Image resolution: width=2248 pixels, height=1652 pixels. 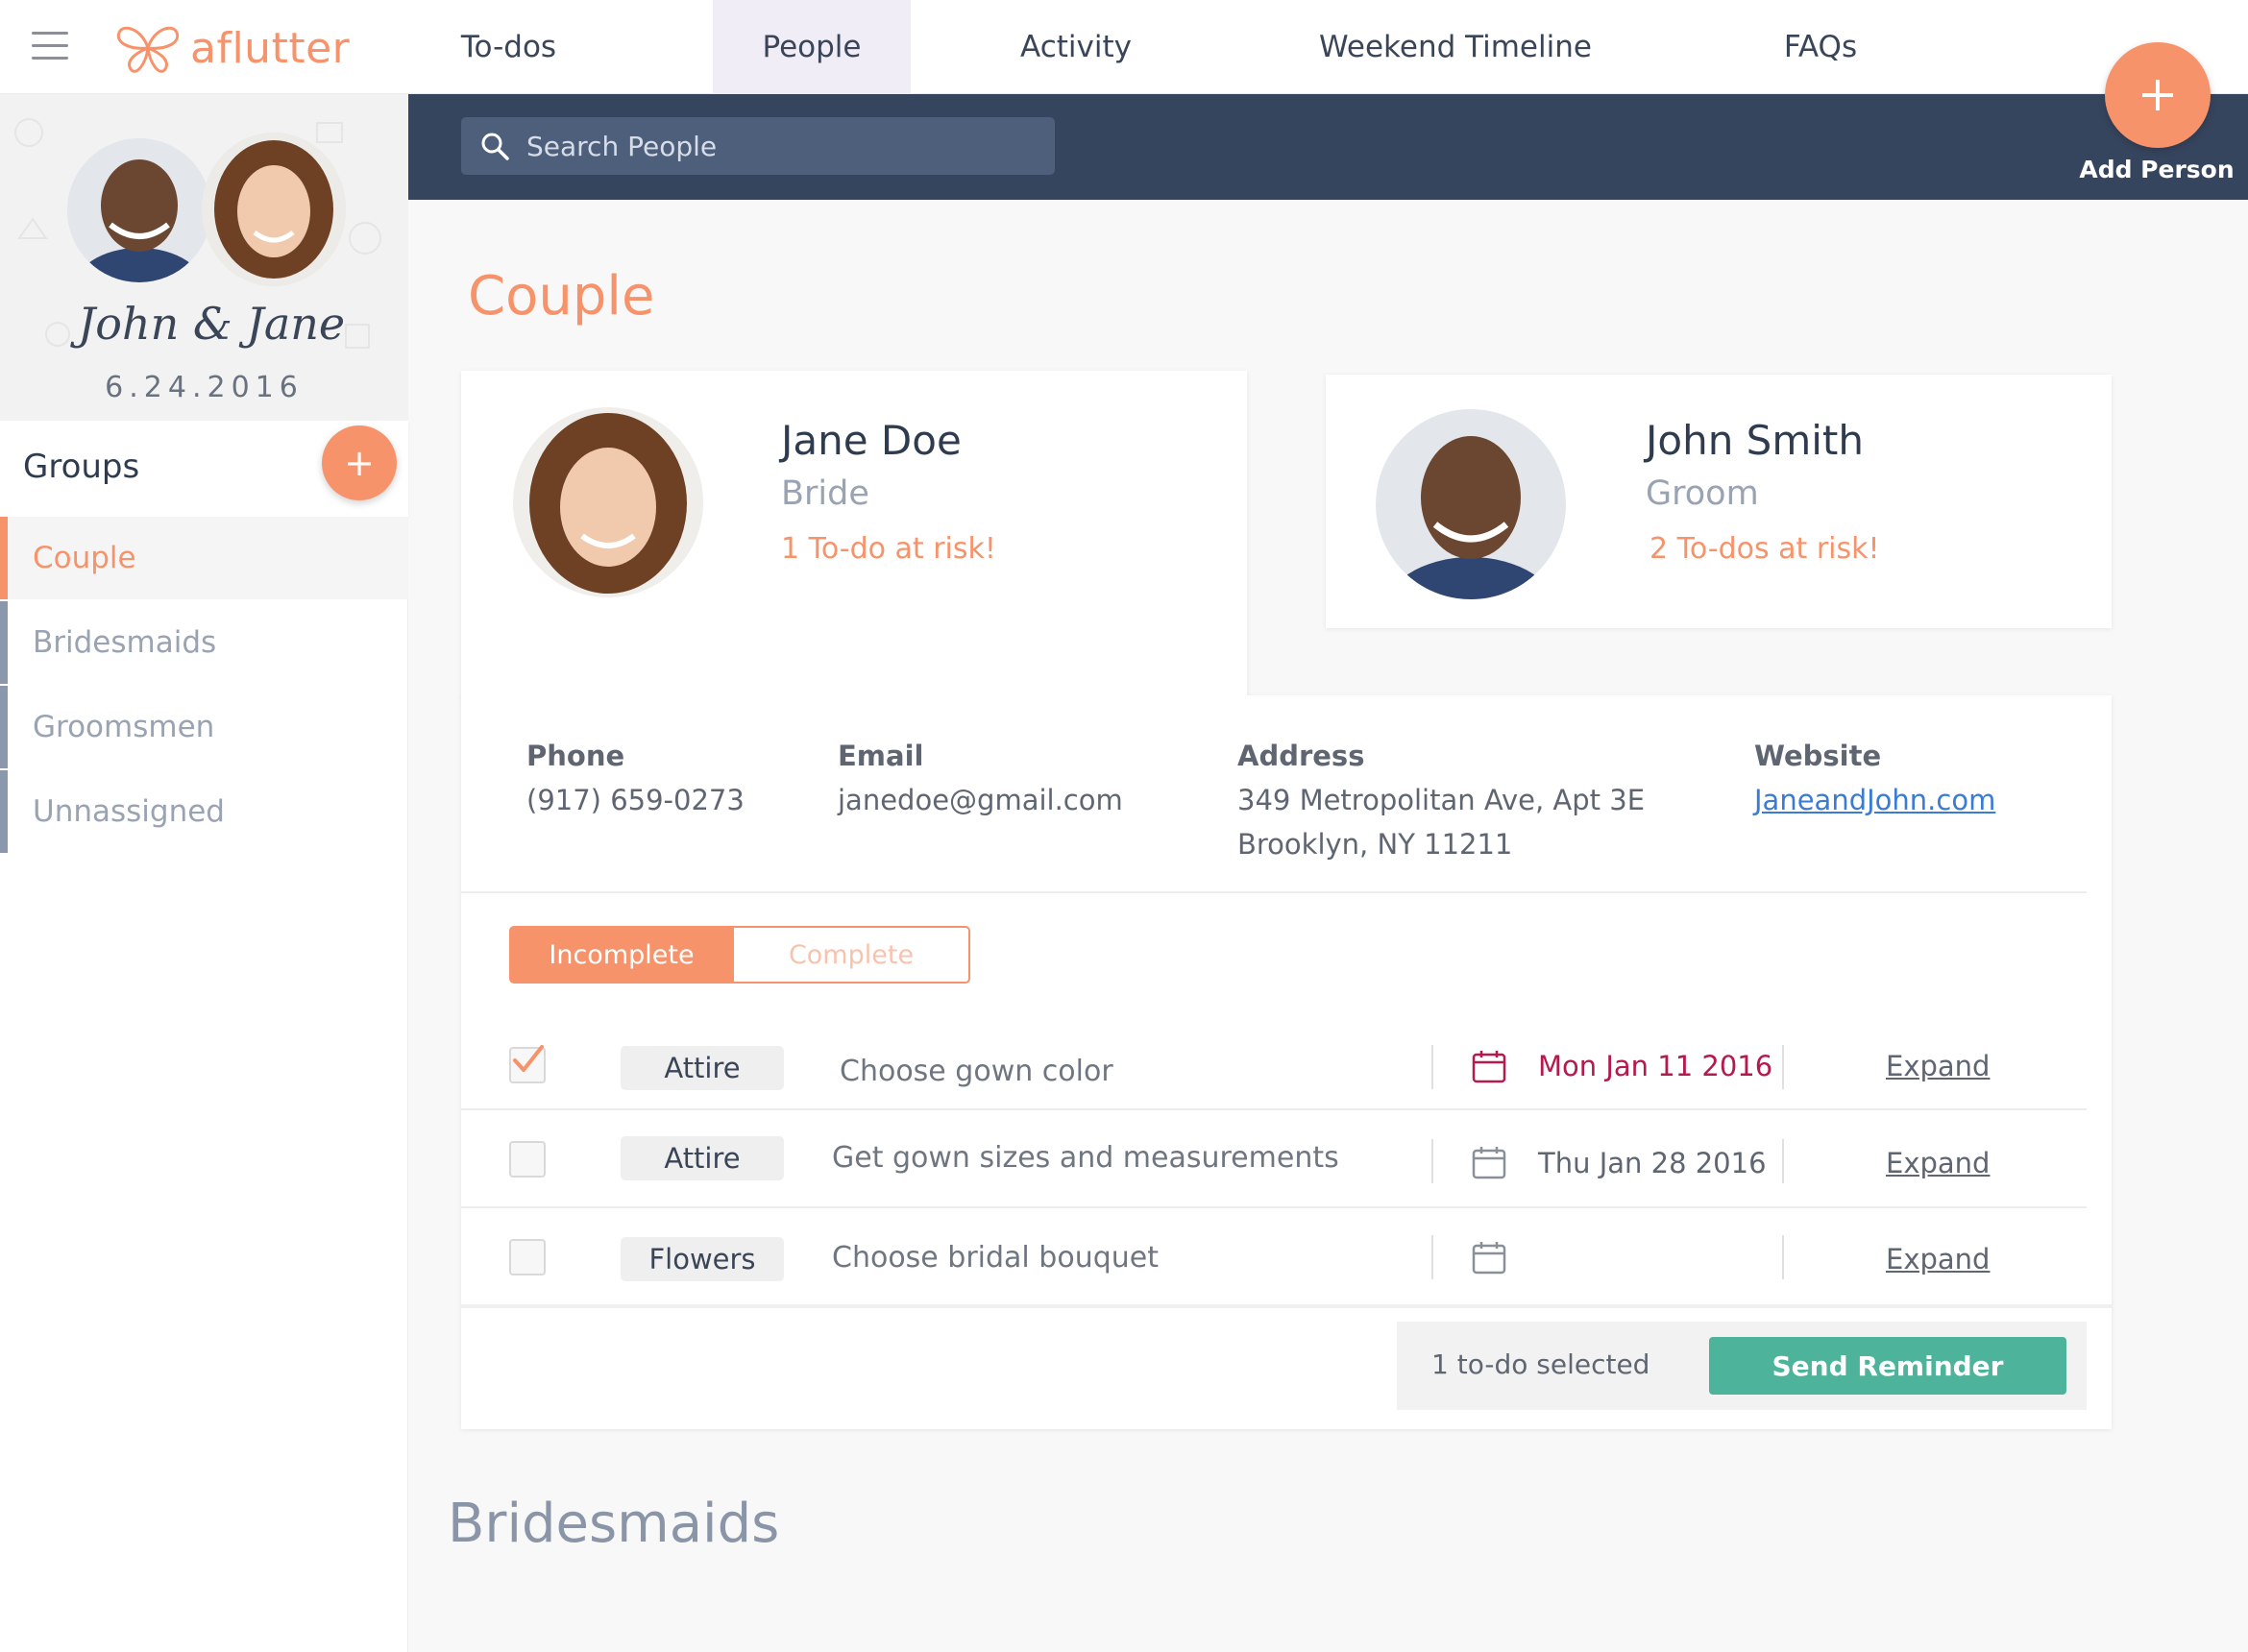 What do you see at coordinates (270, 48) in the screenshot?
I see `brand-name: aflutter` at bounding box center [270, 48].